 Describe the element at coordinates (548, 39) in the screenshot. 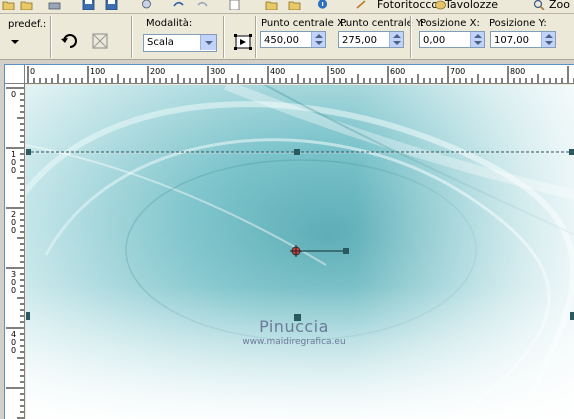

I see `pos-y-spinner` at that location.